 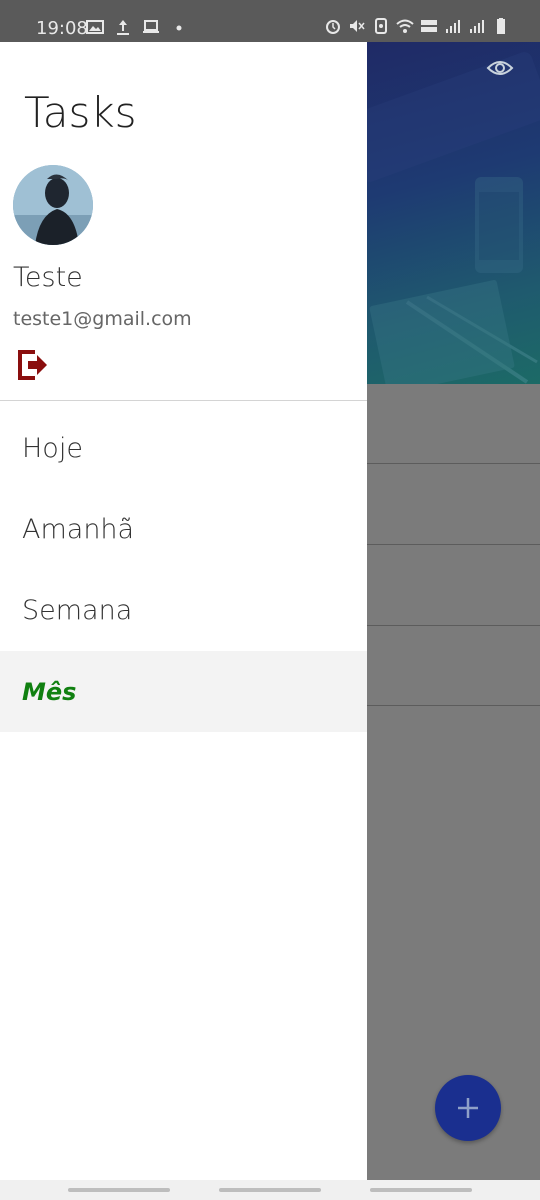 What do you see at coordinates (52, 448) in the screenshot?
I see `menu-item-label: Hoje` at bounding box center [52, 448].